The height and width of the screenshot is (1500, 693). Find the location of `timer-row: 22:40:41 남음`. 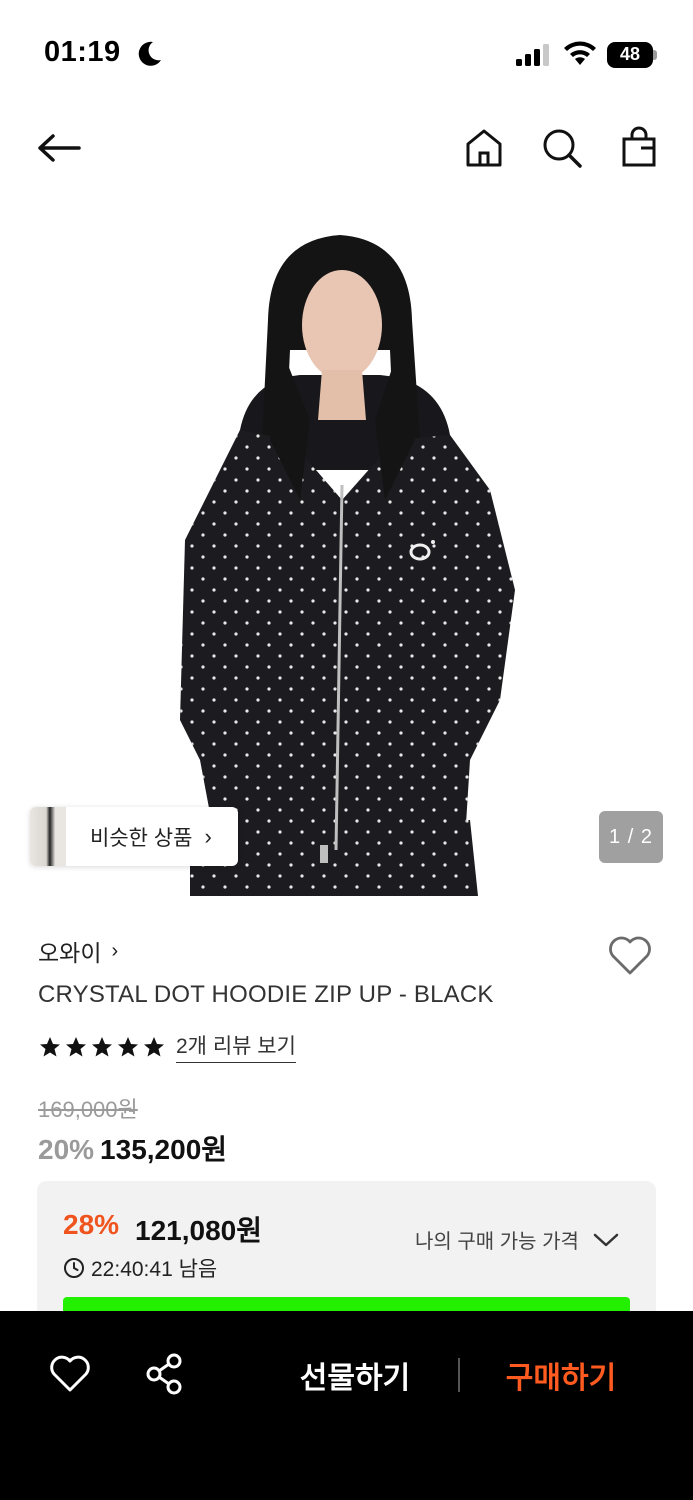

timer-row: 22:40:41 남음 is located at coordinates (140, 1268).